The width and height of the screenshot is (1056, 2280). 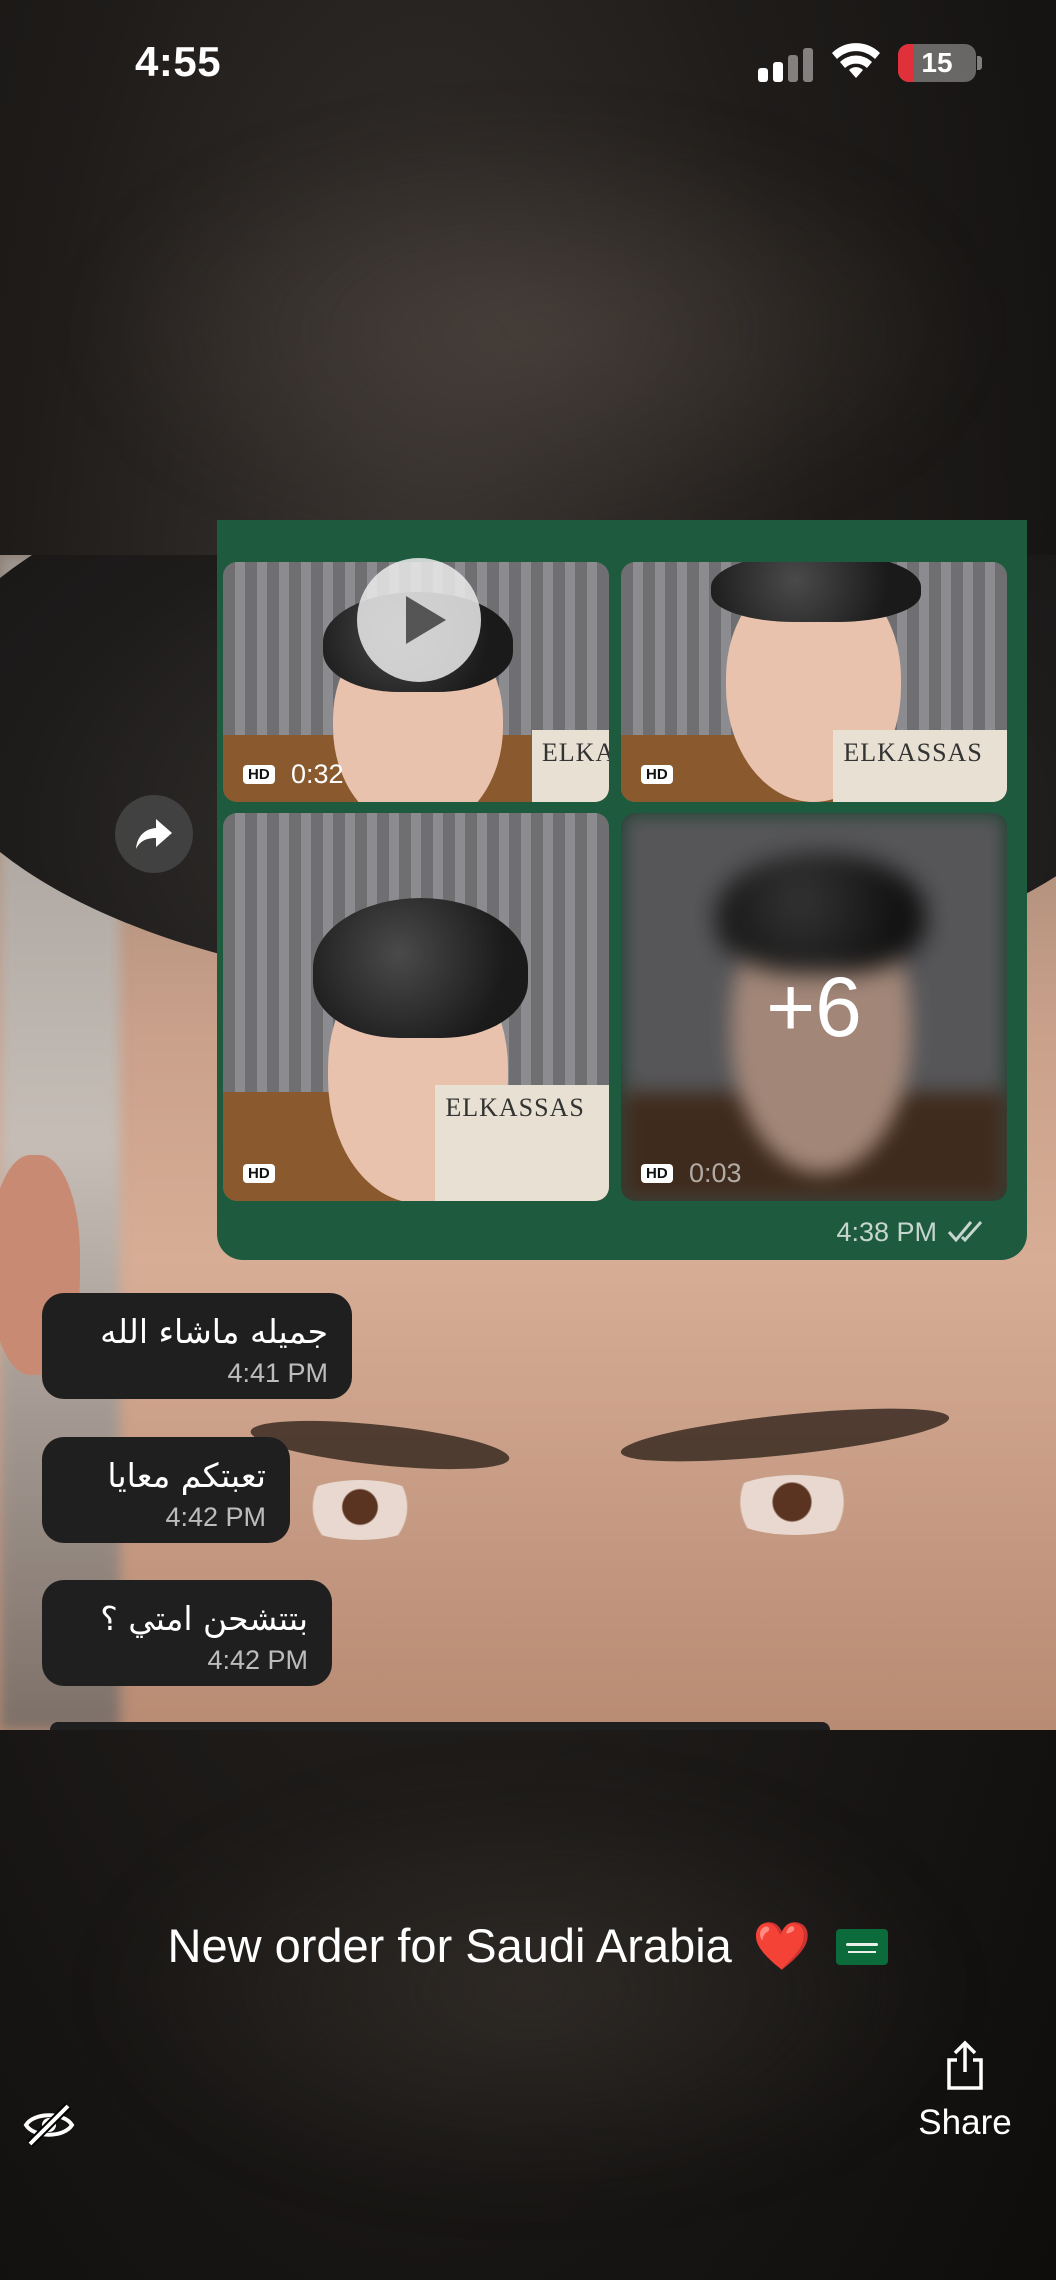 I want to click on story-caption: New order for Saudi Arabia ❤️, so click(x=528, y=1946).